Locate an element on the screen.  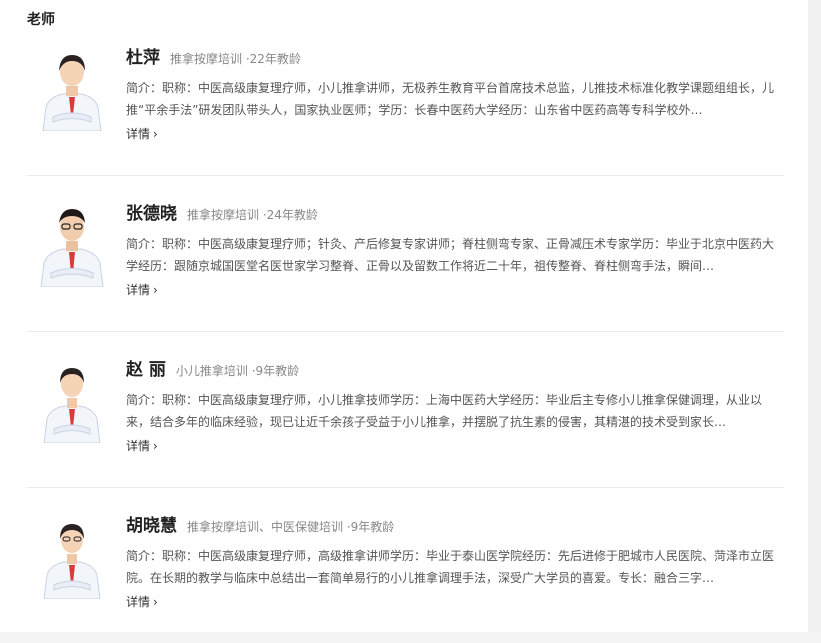
teacher-name: 张德晓 is located at coordinates (151, 214).